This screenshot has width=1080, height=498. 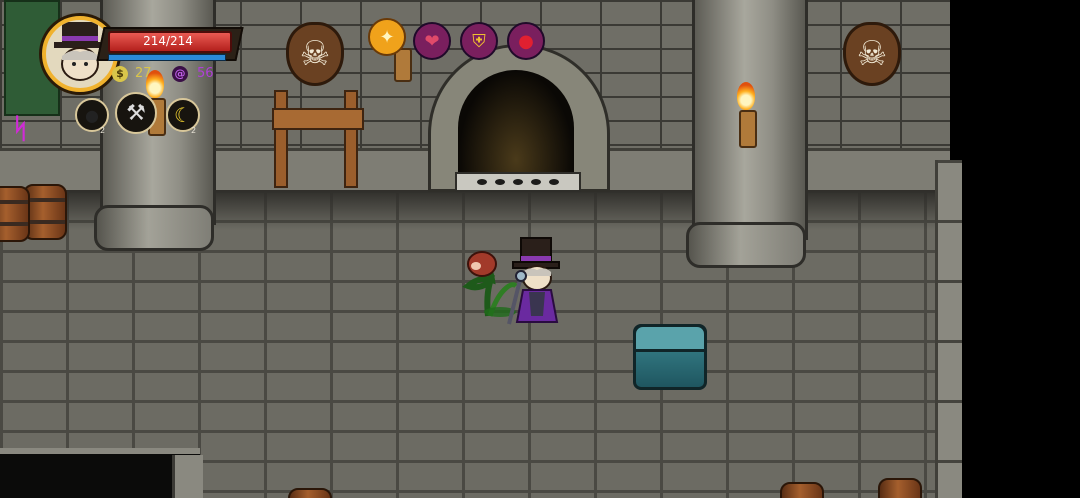 What do you see at coordinates (168, 41) in the screenshot?
I see `hp-text: 214/214` at bounding box center [168, 41].